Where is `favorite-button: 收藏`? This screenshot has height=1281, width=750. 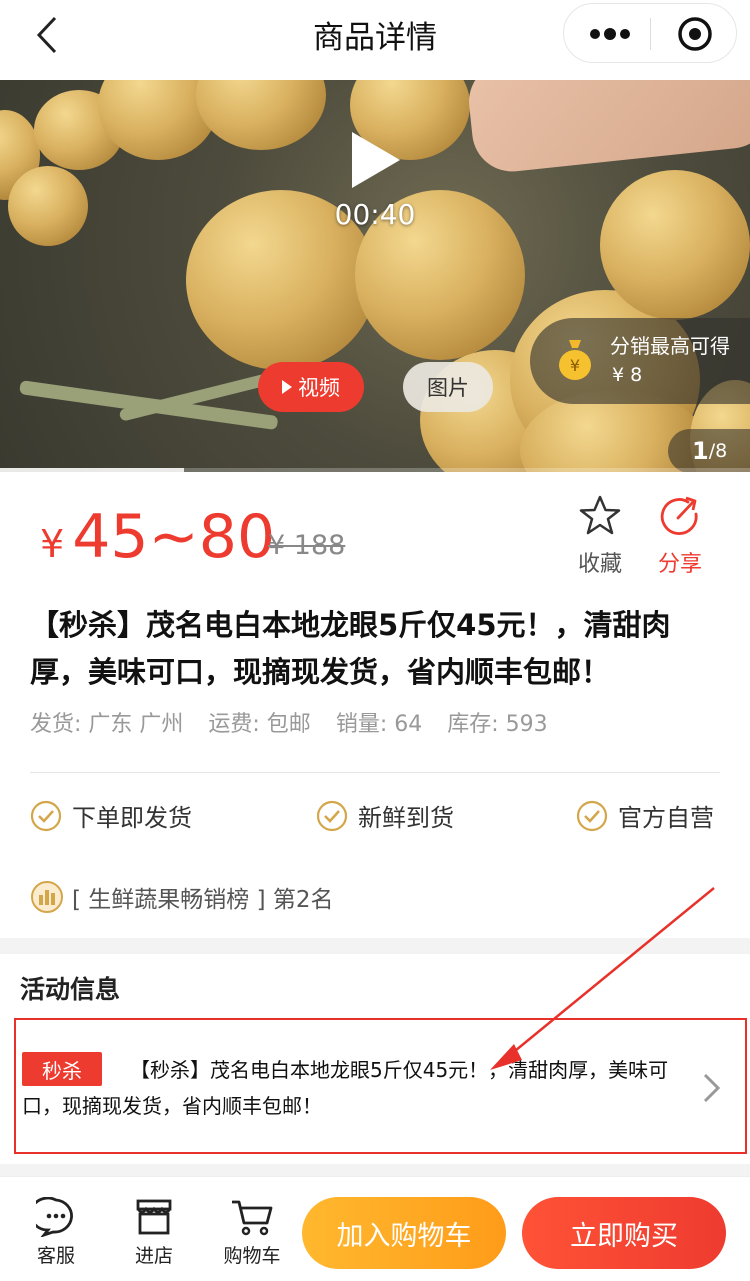 favorite-button: 收藏 is located at coordinates (600, 536).